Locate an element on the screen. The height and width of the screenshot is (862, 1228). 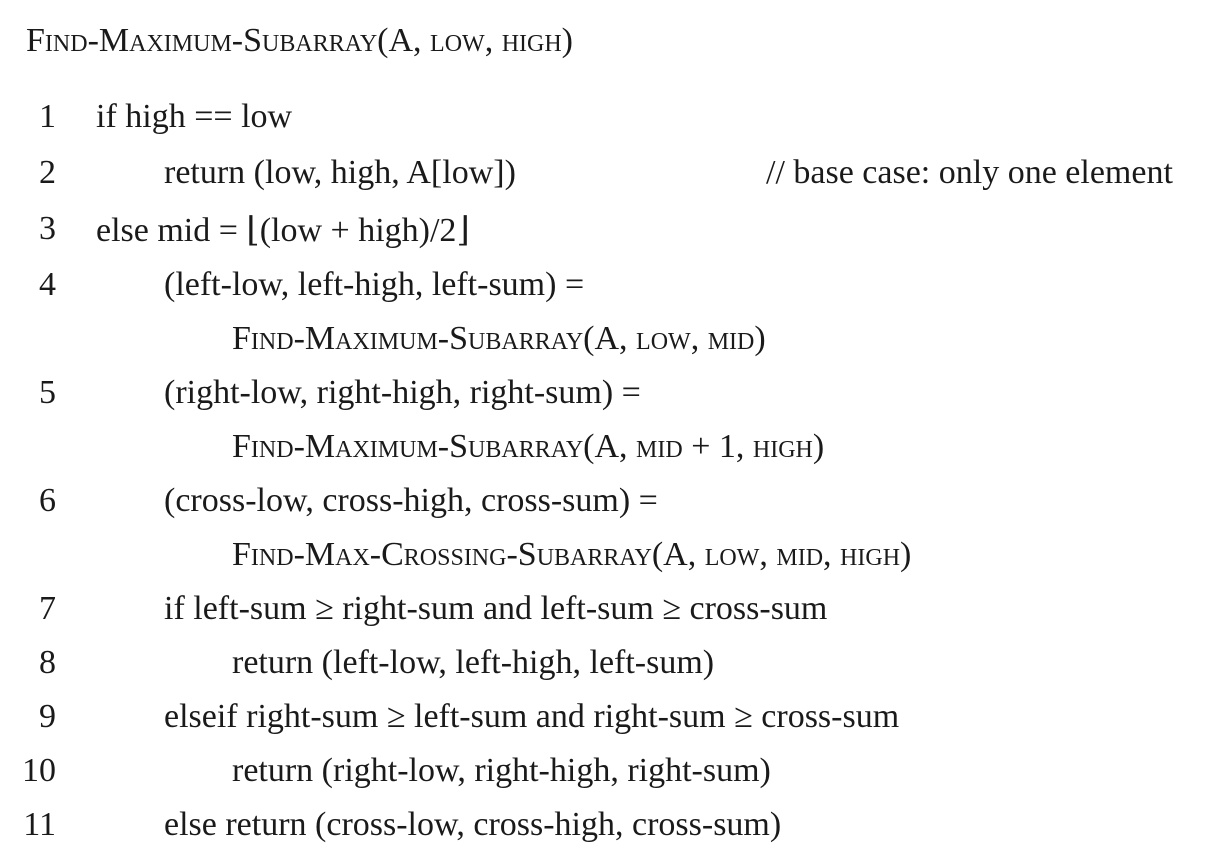
line-number: 4 is located at coordinates (47, 284).